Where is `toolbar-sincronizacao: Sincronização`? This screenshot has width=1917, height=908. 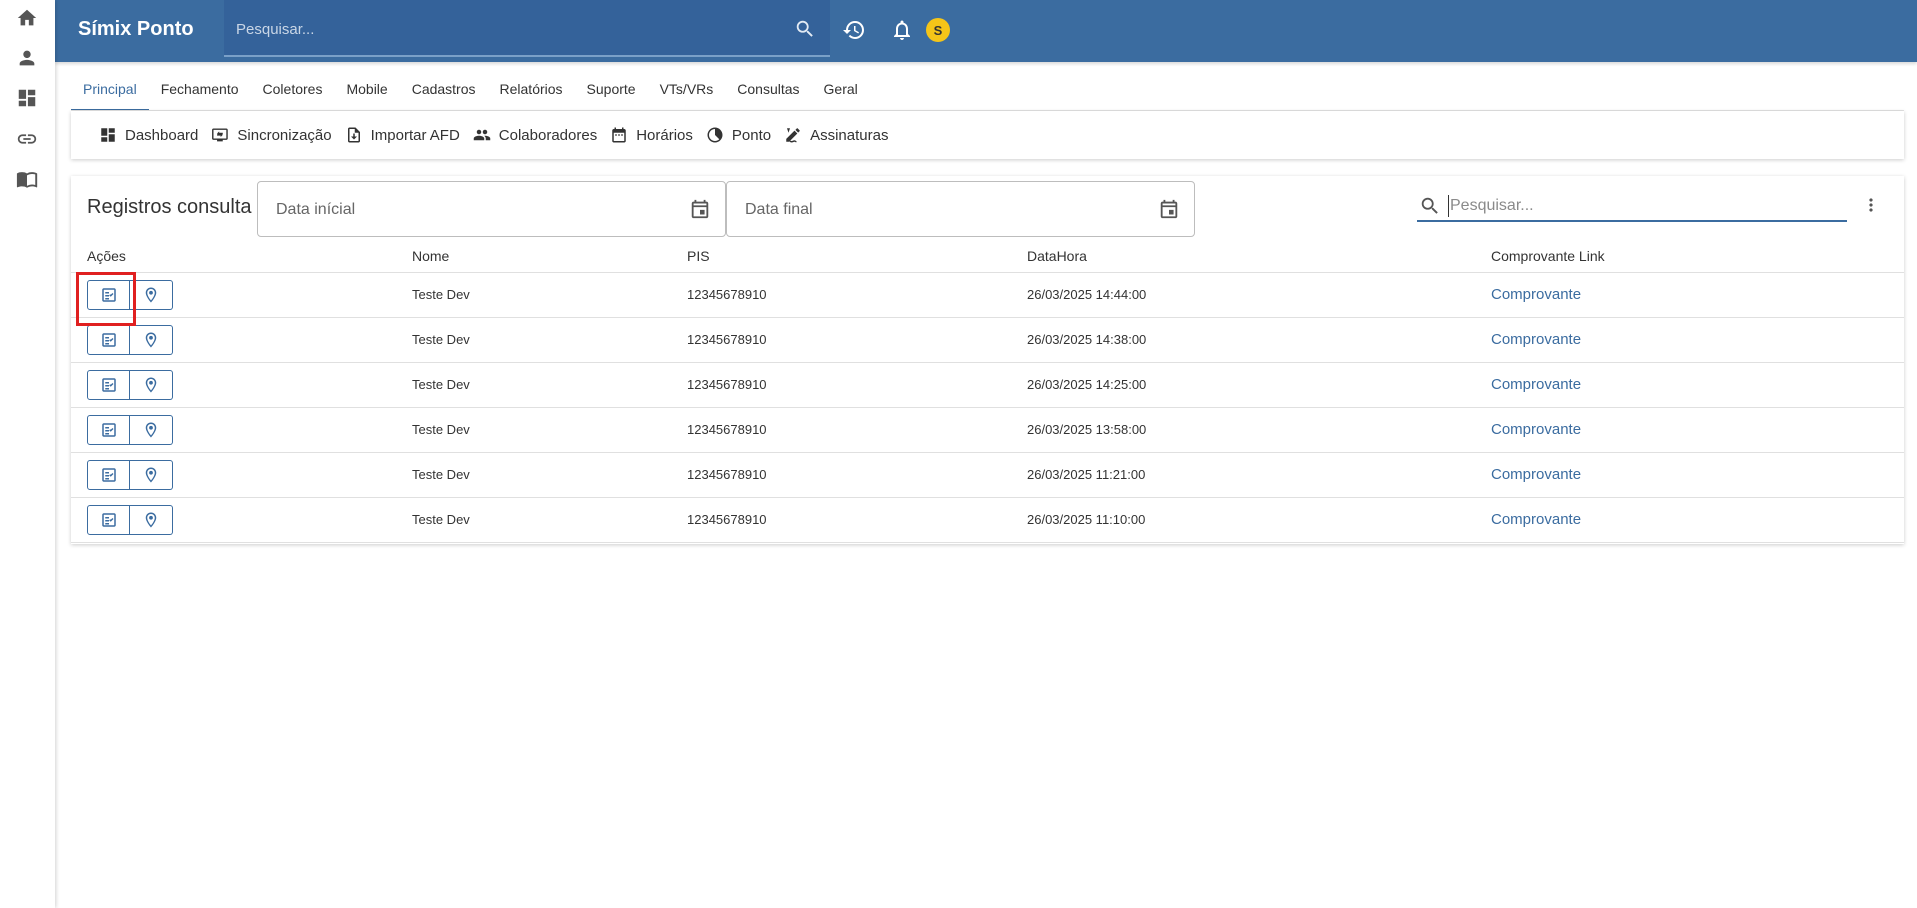
toolbar-sincronizacao: Sincronização is located at coordinates (271, 135).